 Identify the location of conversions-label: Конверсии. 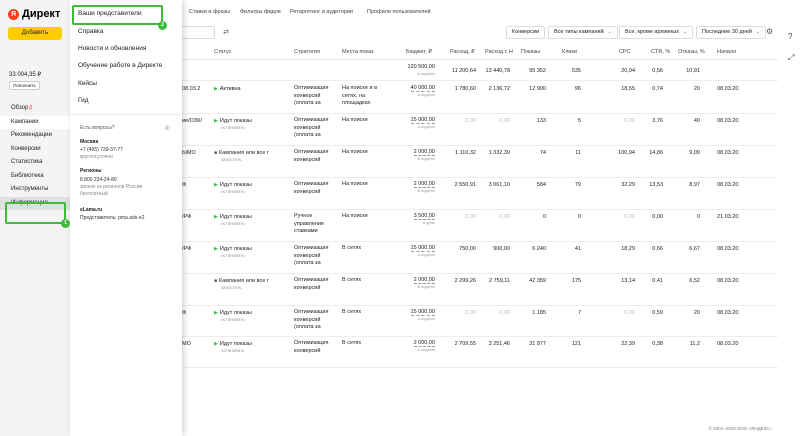
(526, 32).